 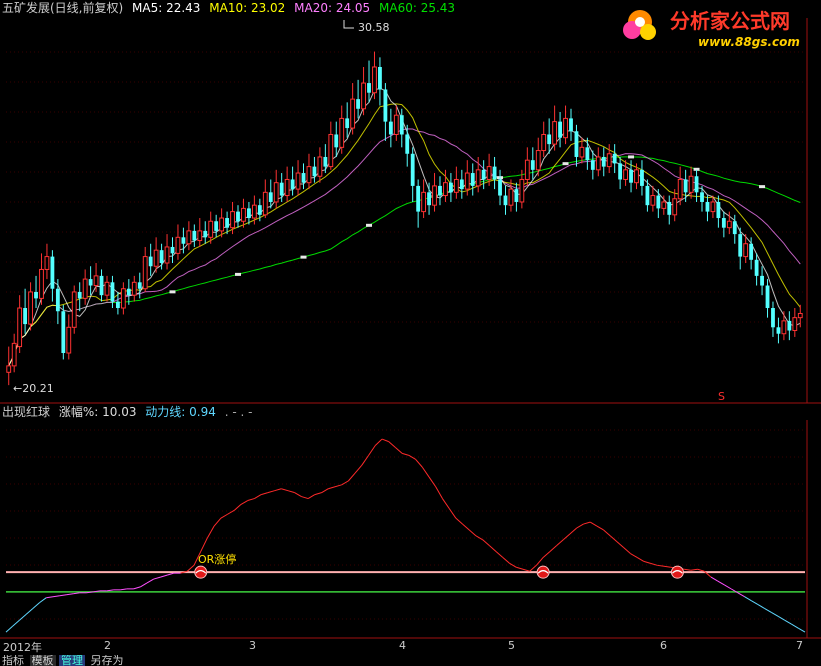 What do you see at coordinates (107, 660) in the screenshot?
I see `tab-save-as: 另存为` at bounding box center [107, 660].